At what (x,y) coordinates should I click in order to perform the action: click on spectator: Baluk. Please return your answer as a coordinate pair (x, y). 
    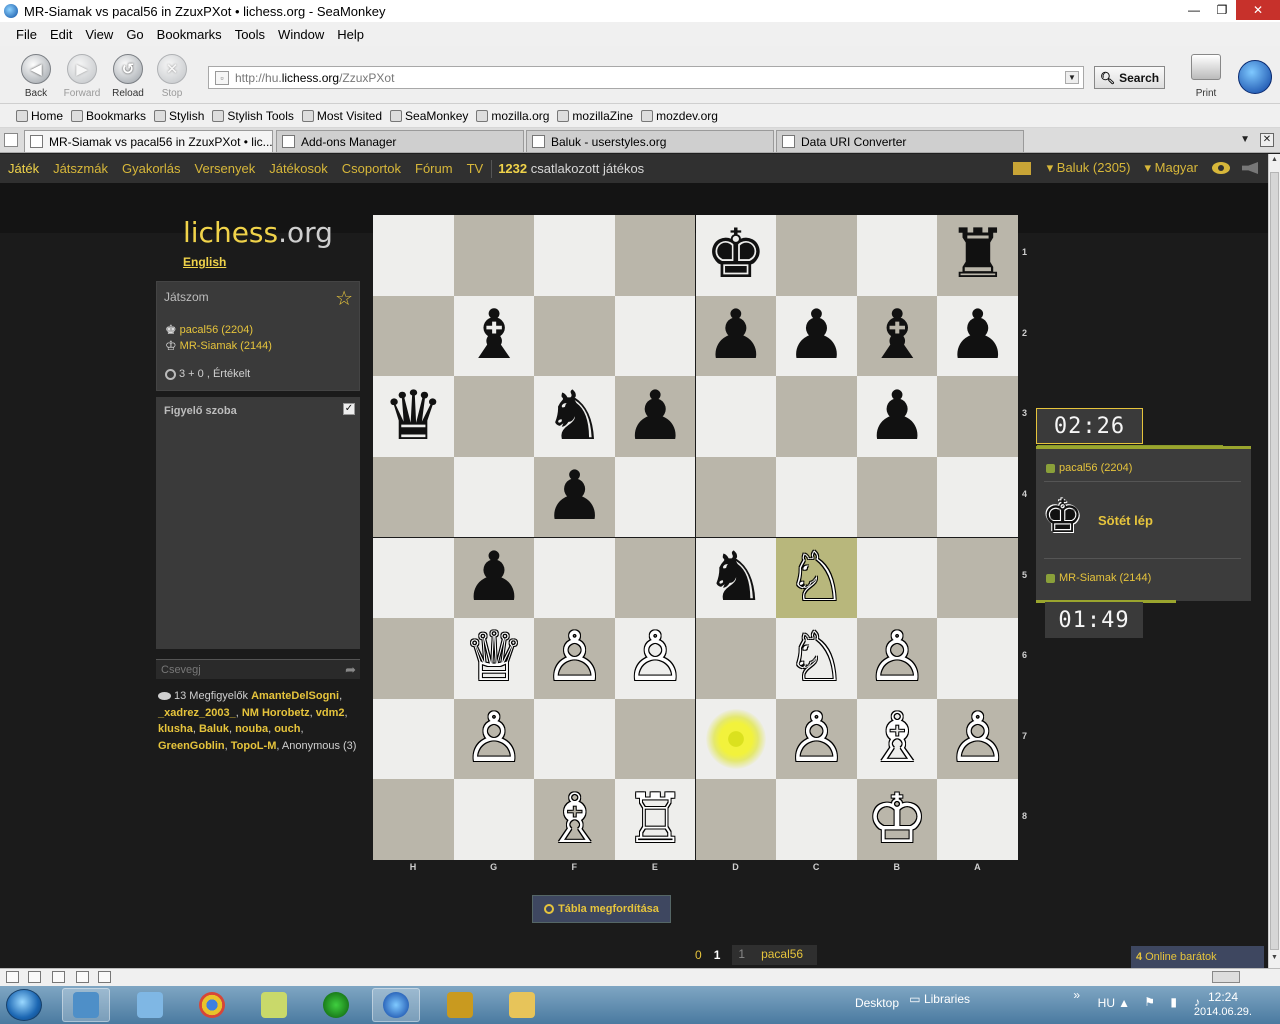
    Looking at the image, I should click on (214, 729).